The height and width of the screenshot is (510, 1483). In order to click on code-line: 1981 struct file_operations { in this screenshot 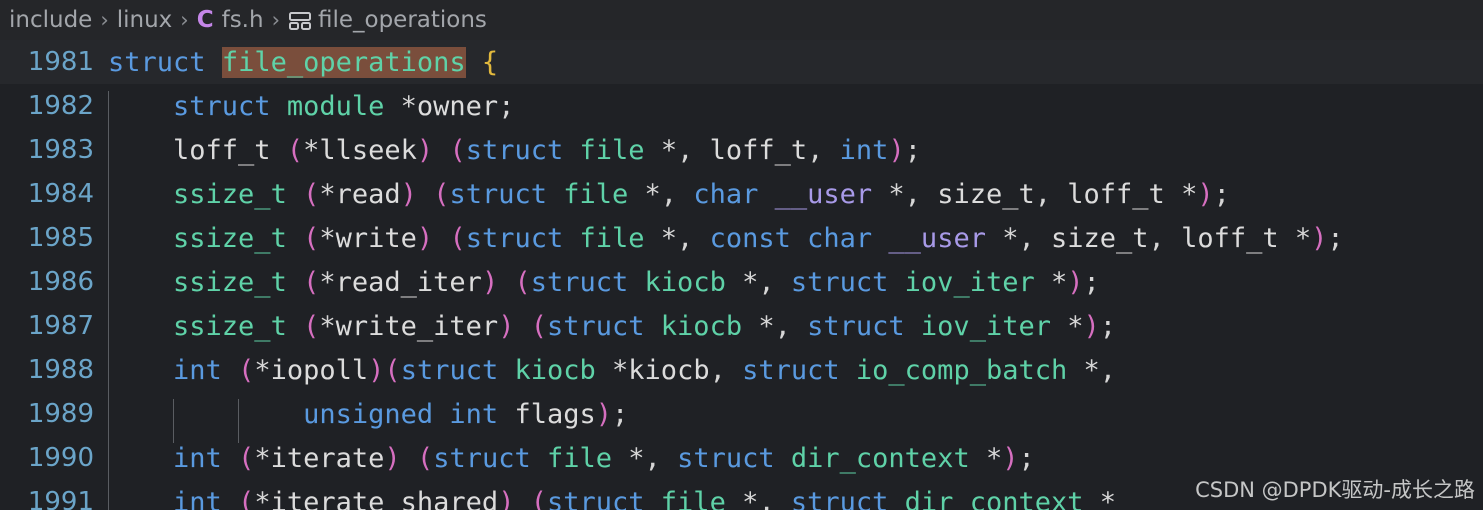, I will do `click(741, 62)`.